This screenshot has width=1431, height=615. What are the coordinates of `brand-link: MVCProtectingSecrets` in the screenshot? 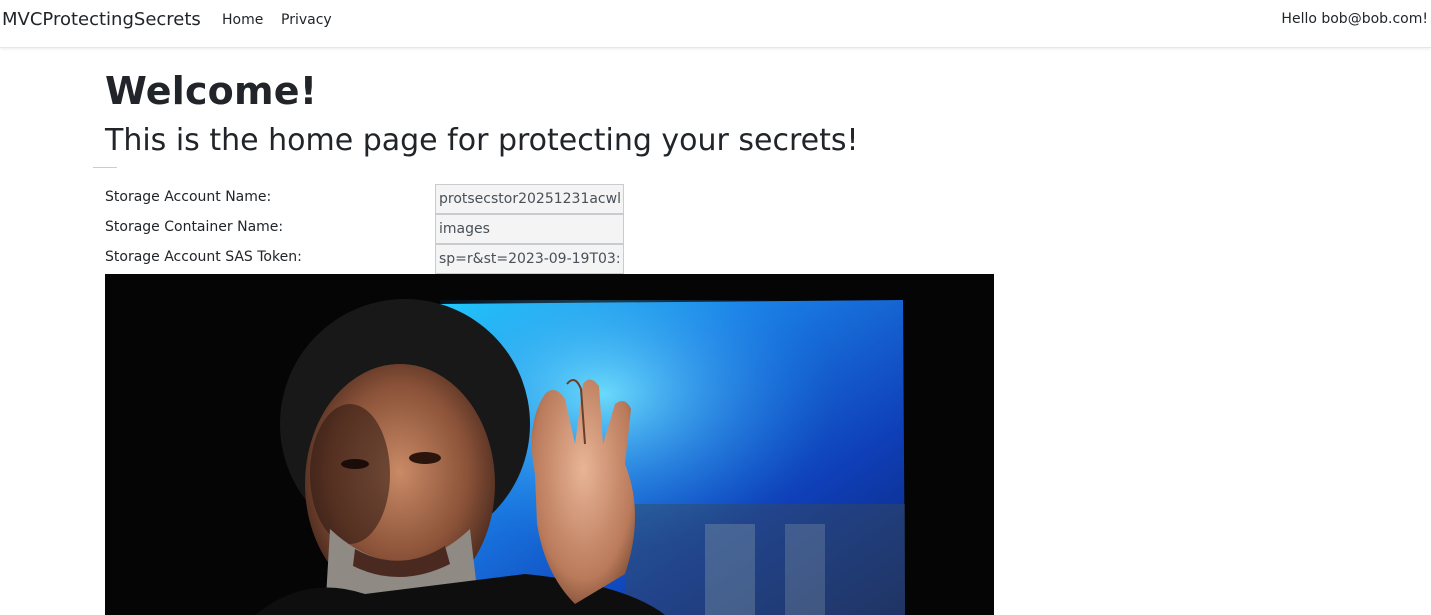 It's located at (101, 20).